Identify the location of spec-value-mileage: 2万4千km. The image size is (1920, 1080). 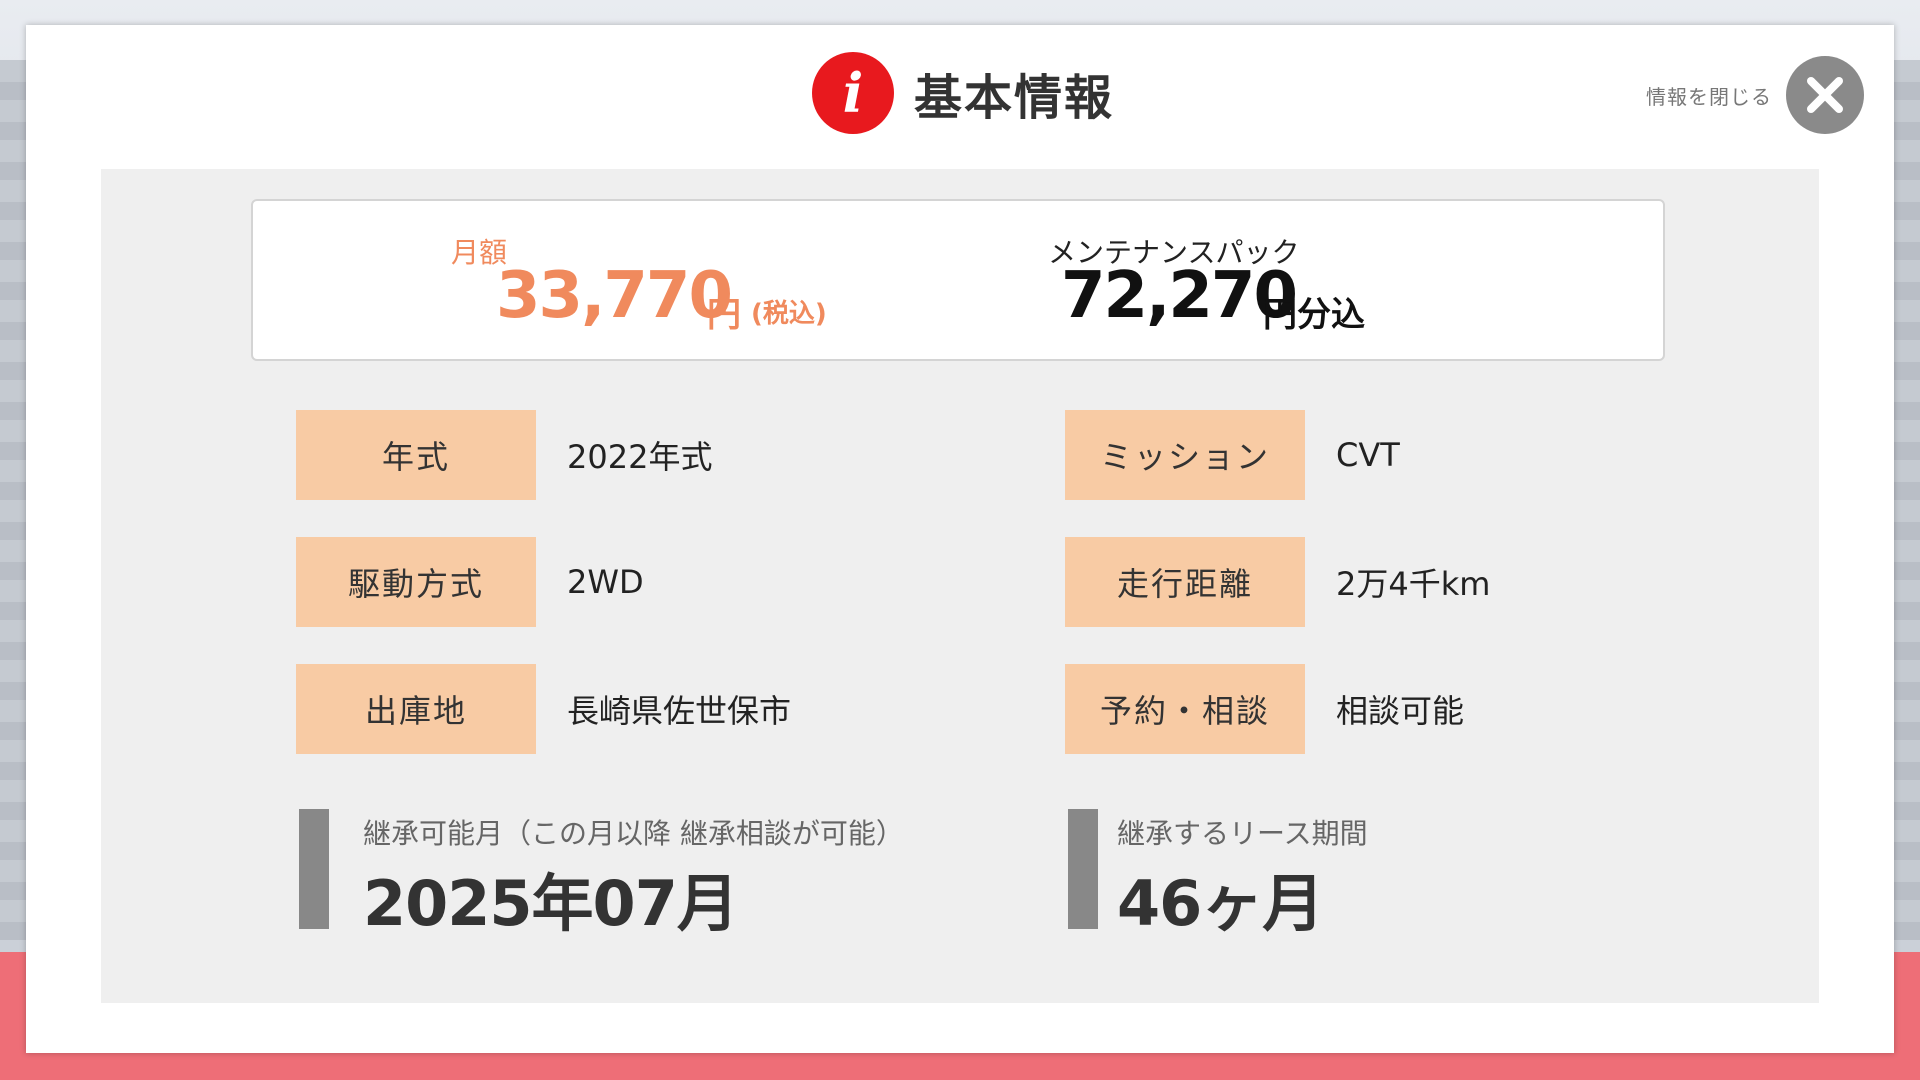
(1413, 584).